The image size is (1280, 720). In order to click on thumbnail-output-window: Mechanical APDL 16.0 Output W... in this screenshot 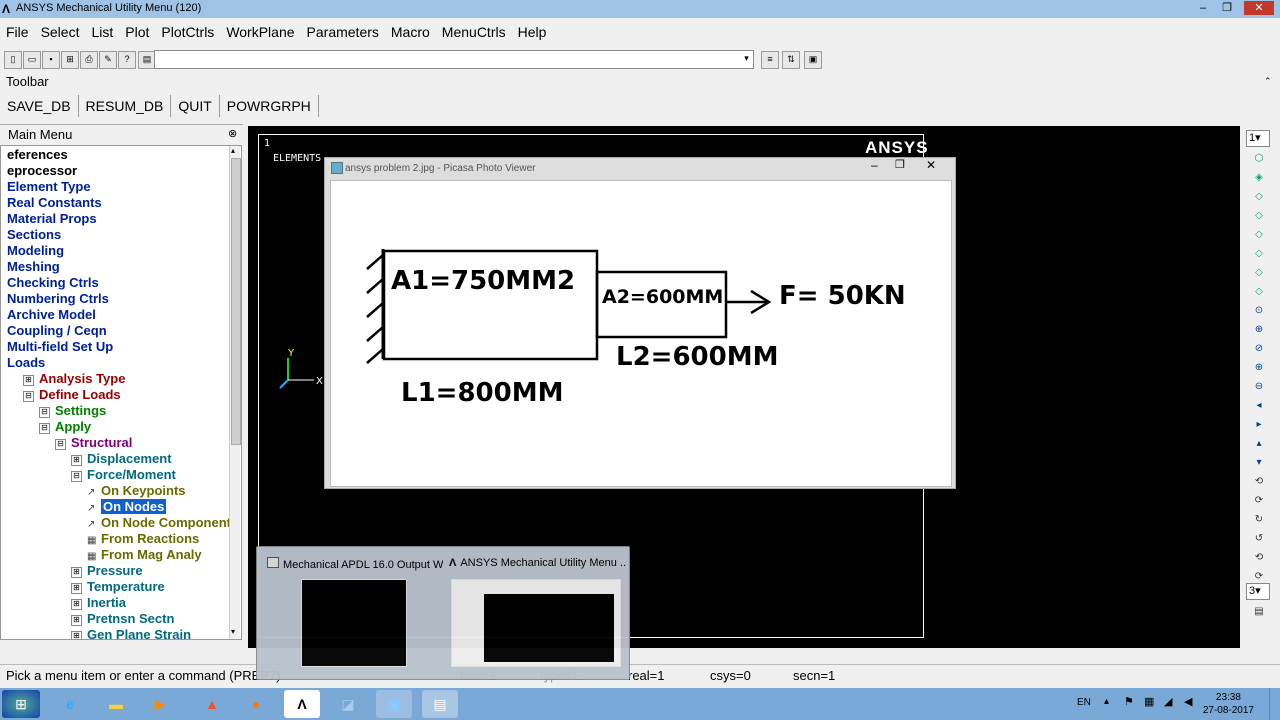, I will do `click(355, 612)`.